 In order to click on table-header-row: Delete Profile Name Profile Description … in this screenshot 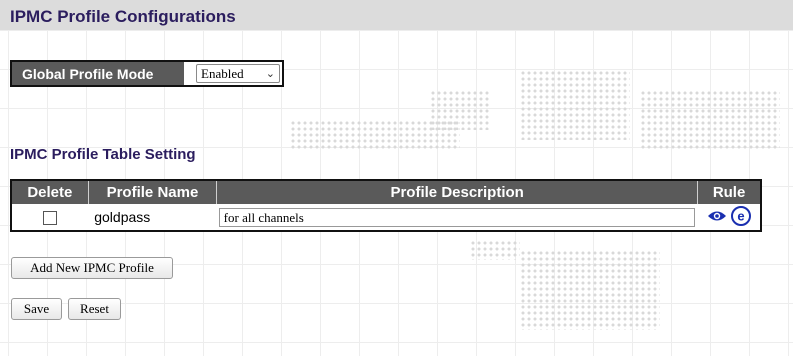, I will do `click(386, 192)`.